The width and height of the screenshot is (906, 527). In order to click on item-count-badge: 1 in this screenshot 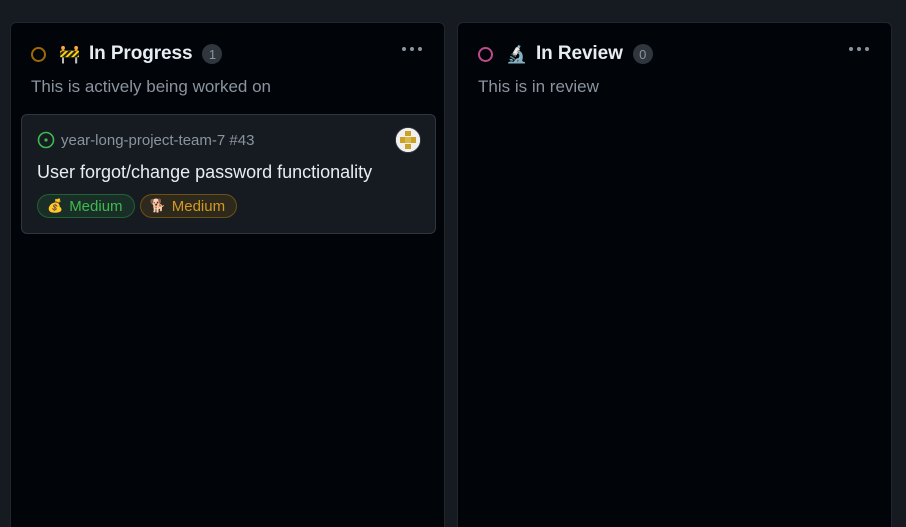, I will do `click(212, 54)`.